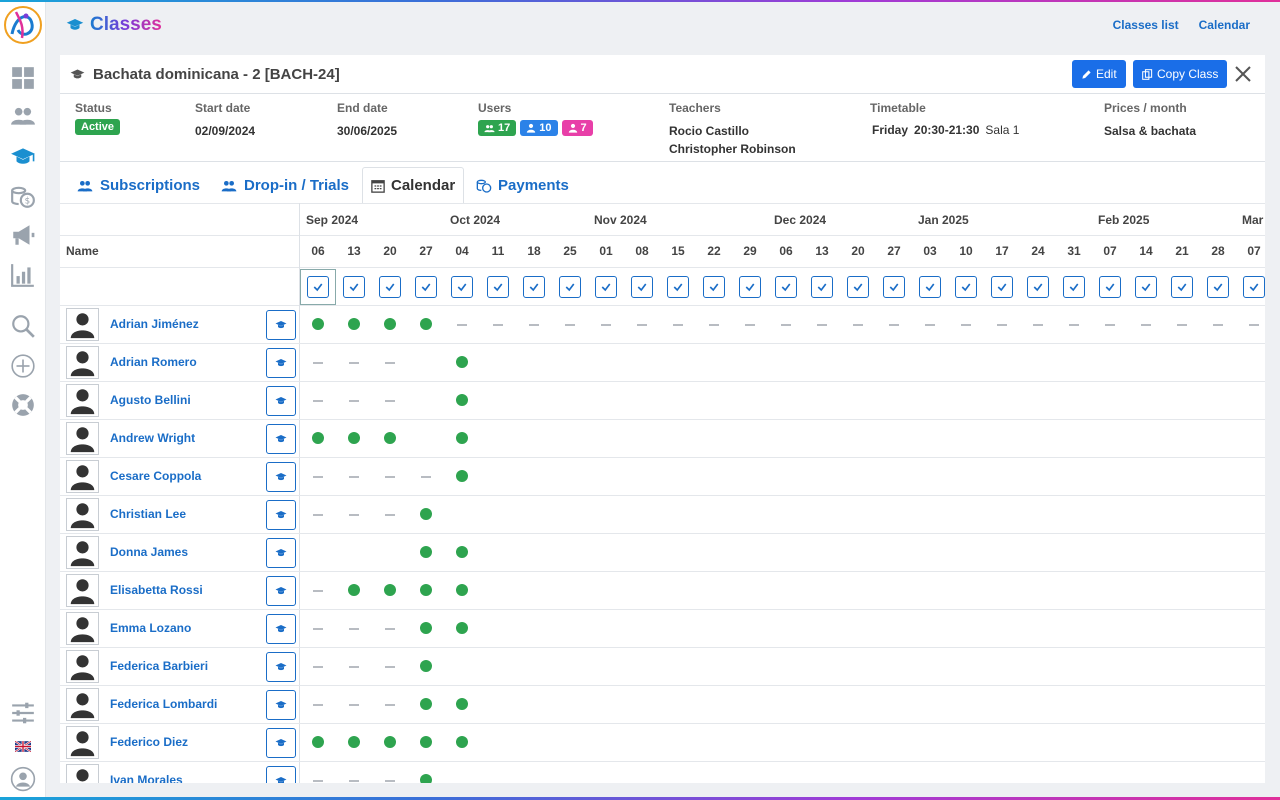  What do you see at coordinates (148, 514) in the screenshot?
I see `student-name-link: Christian Lee` at bounding box center [148, 514].